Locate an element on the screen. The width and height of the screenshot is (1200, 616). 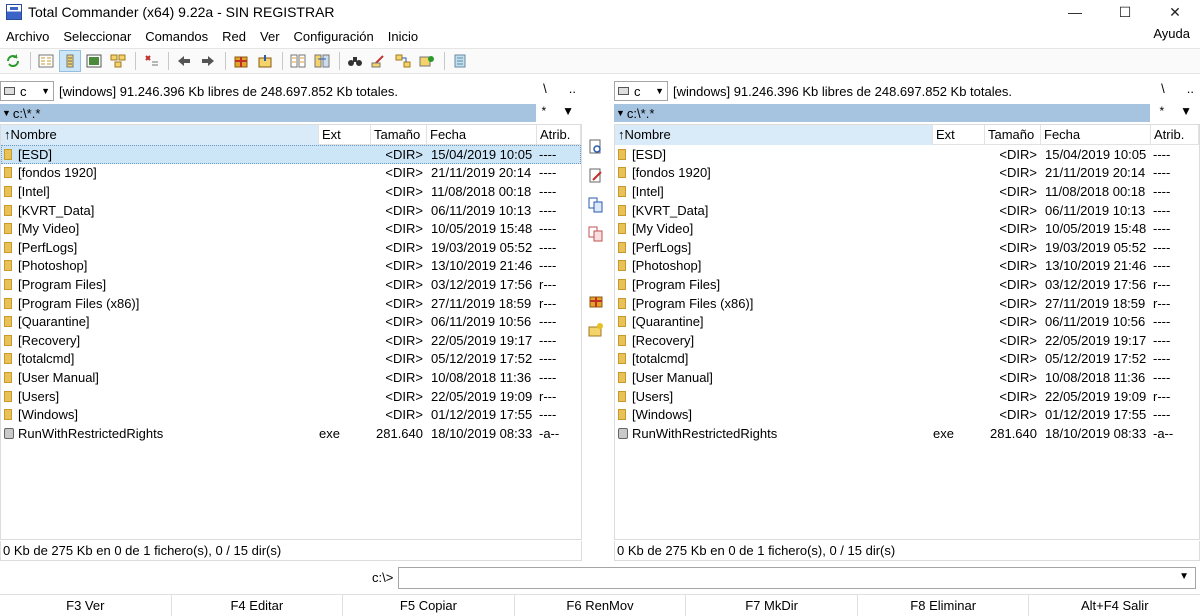
menu-seleccionar: Seleccionar is located at coordinates (97, 36).